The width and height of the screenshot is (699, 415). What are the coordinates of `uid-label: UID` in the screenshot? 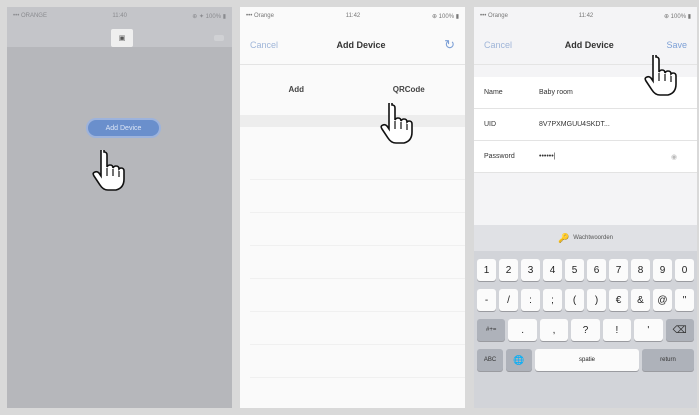 It's located at (490, 124).